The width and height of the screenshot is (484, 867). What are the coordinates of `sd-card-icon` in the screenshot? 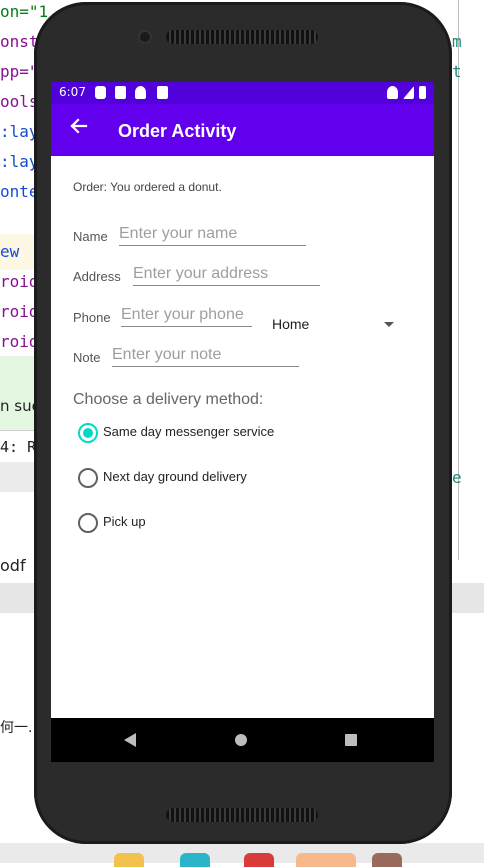 It's located at (162, 92).